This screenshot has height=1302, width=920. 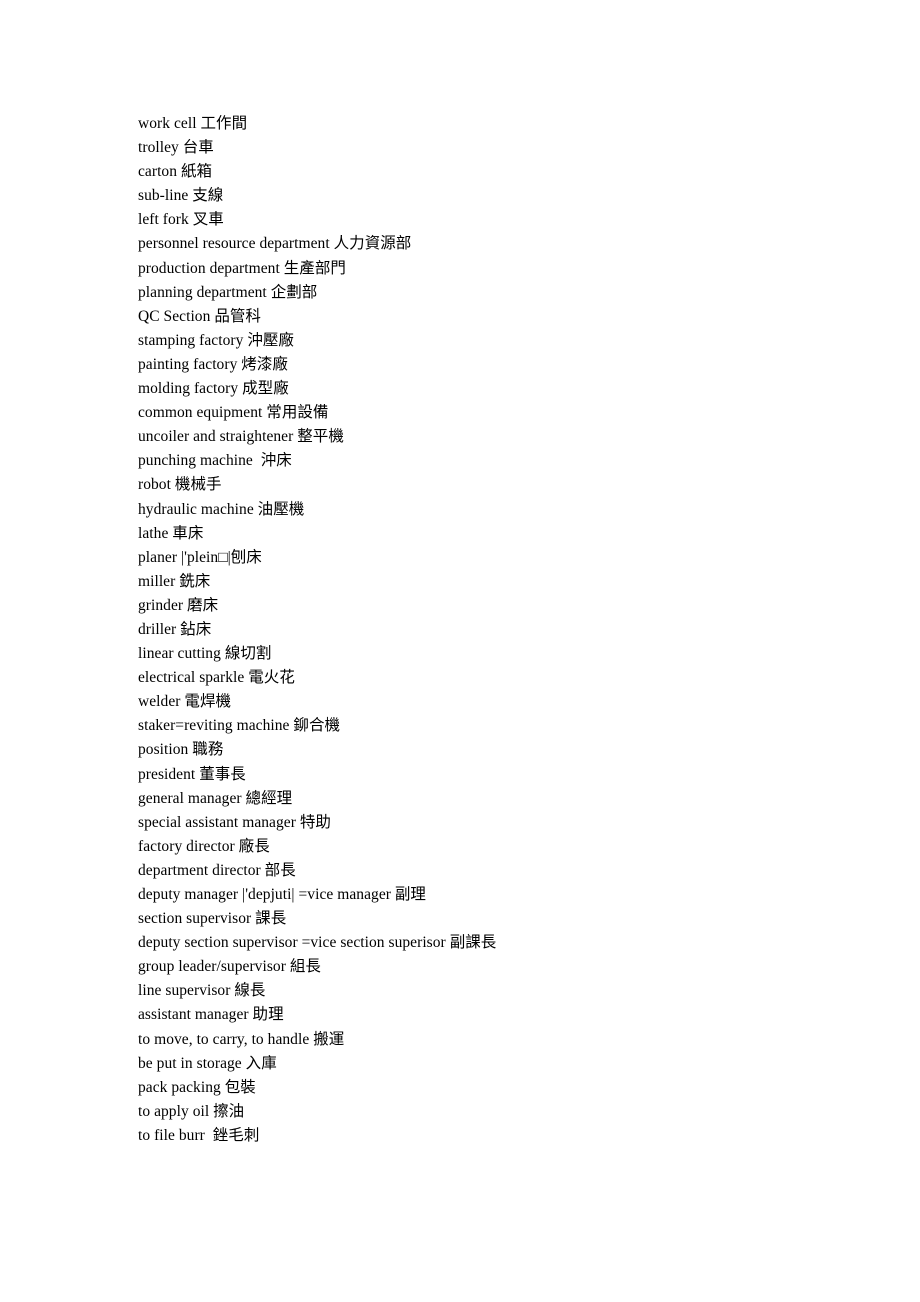 I want to click on glossary-entry: production department 生產部門, so click(x=242, y=268).